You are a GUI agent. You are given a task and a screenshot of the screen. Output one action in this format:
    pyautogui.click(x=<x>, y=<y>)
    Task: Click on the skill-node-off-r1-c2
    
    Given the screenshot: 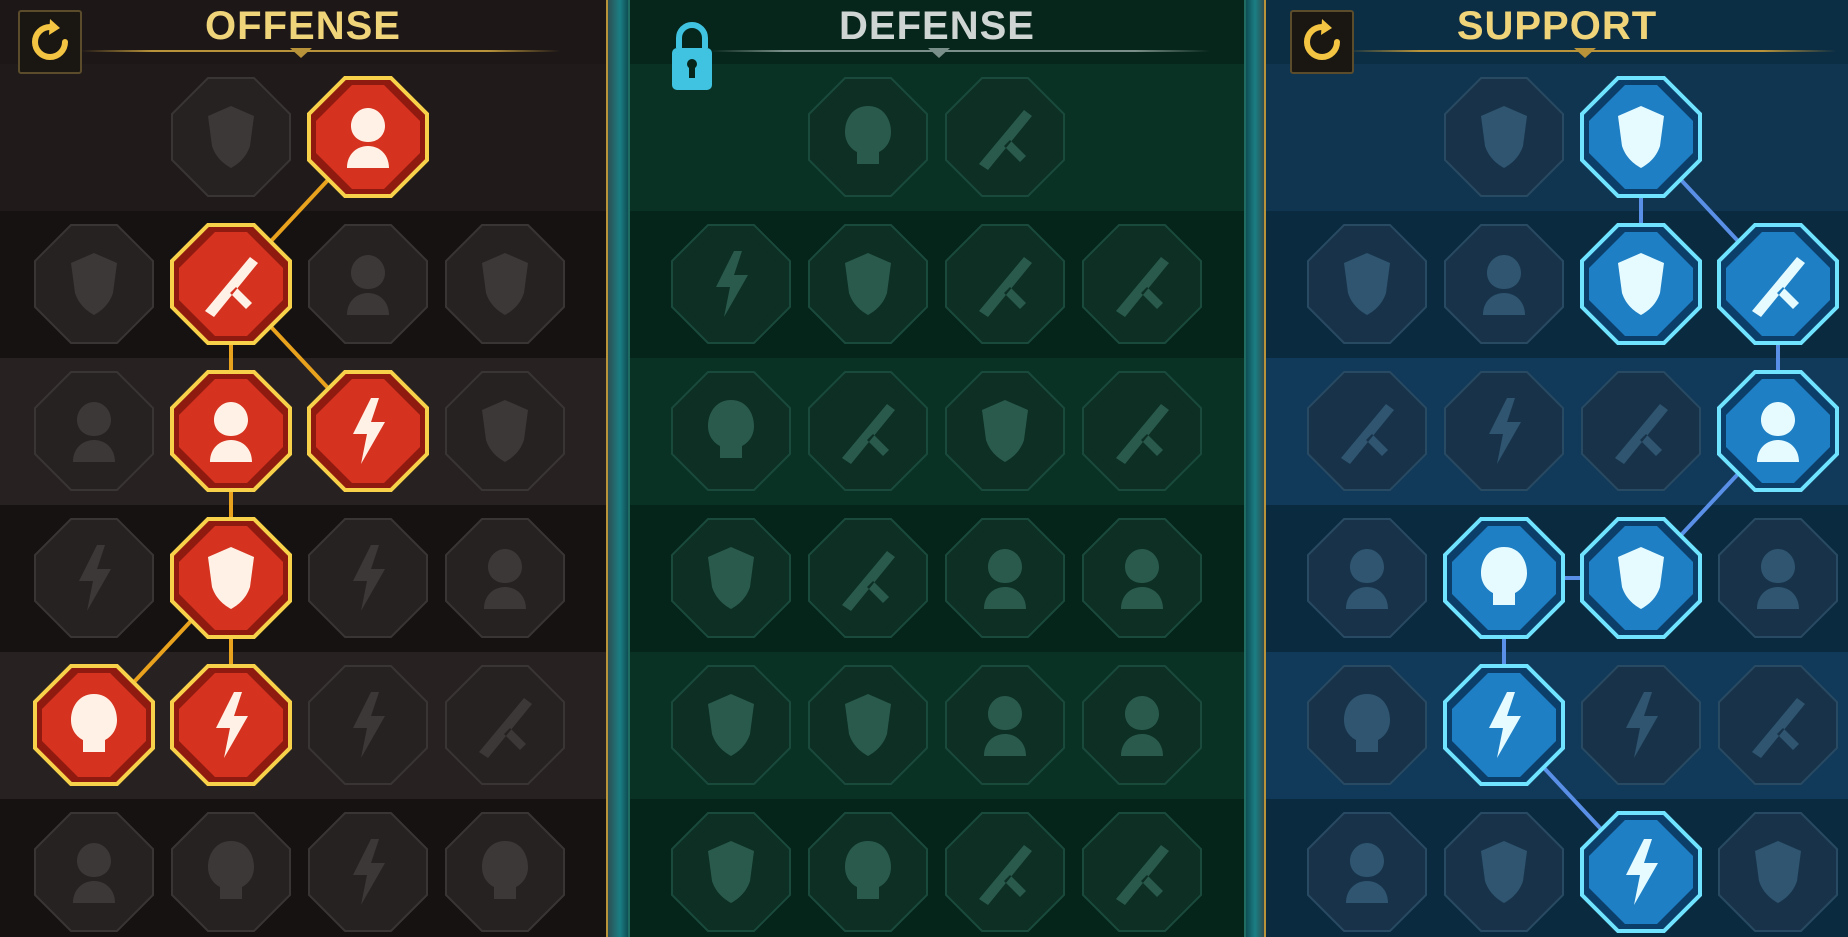 What is the action you would take?
    pyautogui.click(x=231, y=137)
    